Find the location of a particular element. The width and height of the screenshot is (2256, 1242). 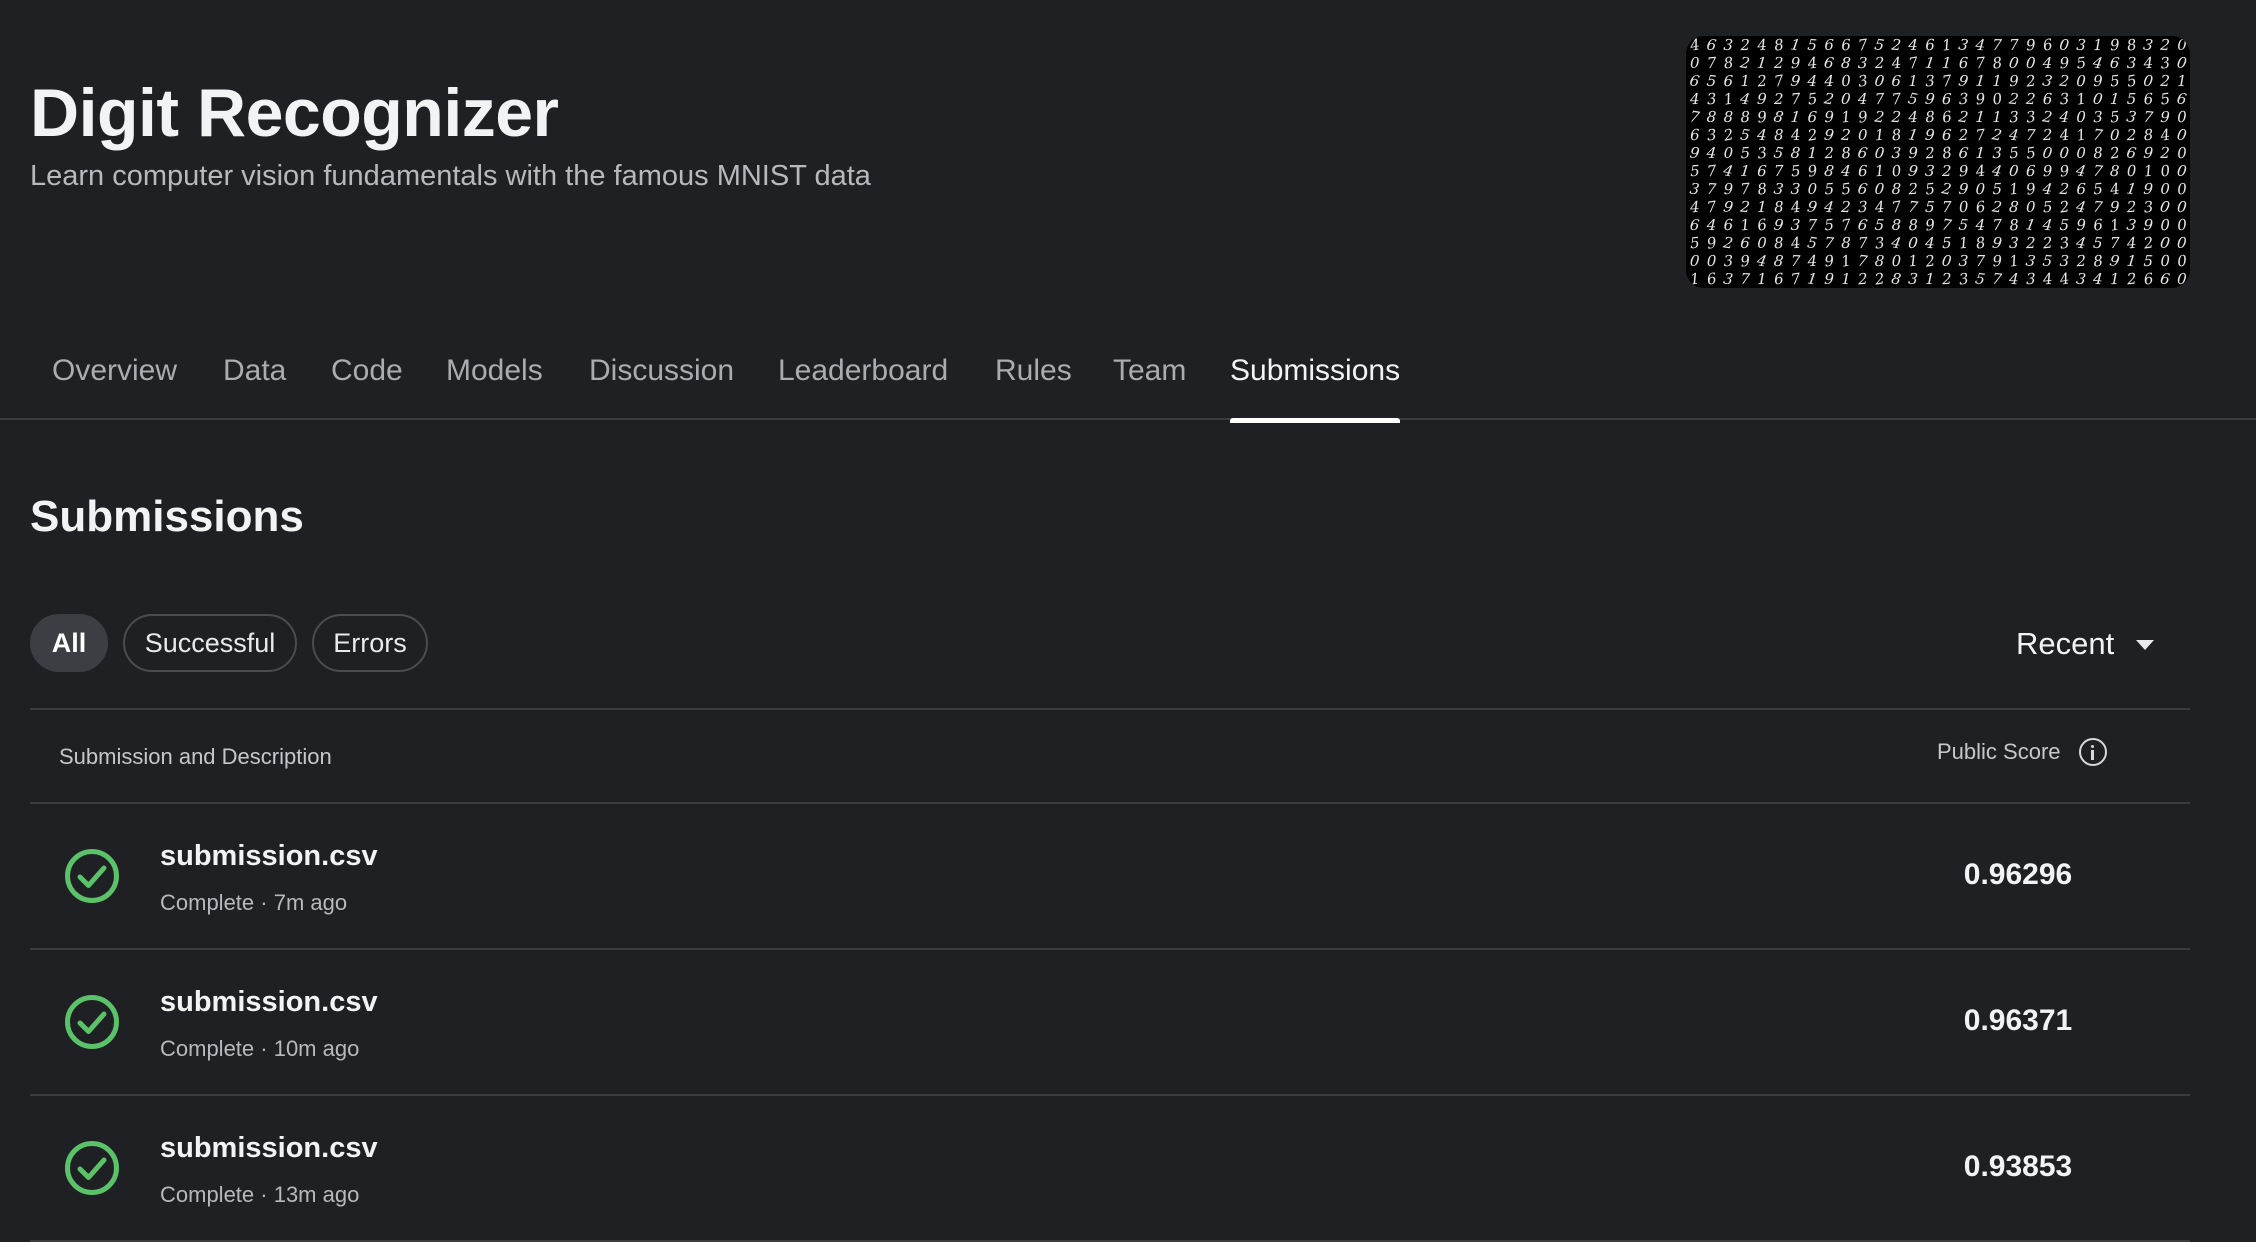

tab-code: Code is located at coordinates (367, 387).